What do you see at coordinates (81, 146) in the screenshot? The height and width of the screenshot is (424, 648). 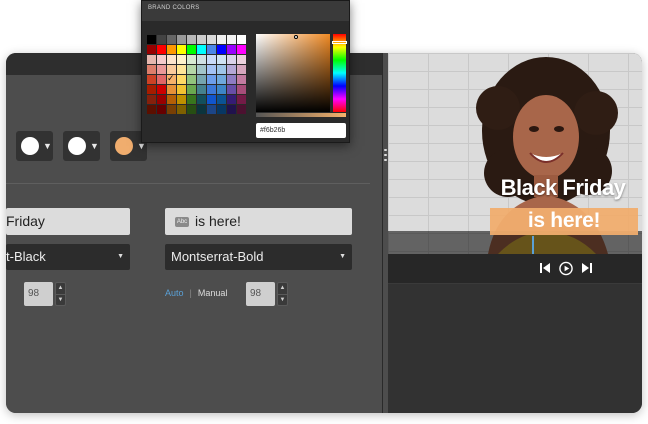 I see `outline-color-button: ▼` at bounding box center [81, 146].